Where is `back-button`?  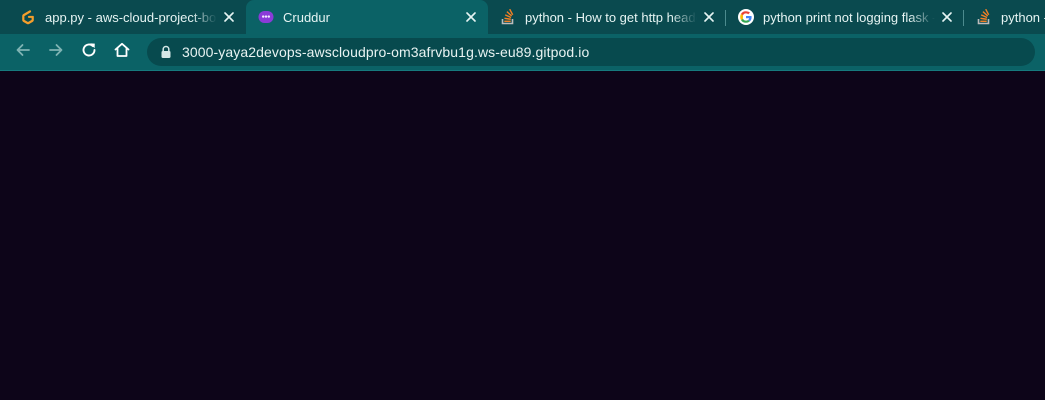
back-button is located at coordinates (23, 52).